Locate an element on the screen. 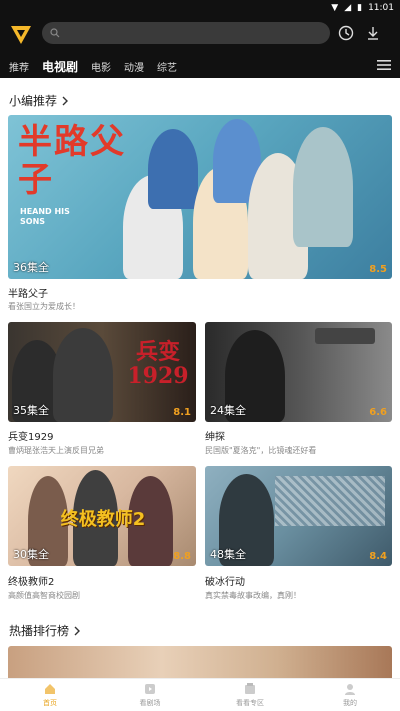 Image resolution: width=400 pixels, height=711 pixels. history-icon is located at coordinates (346, 33).